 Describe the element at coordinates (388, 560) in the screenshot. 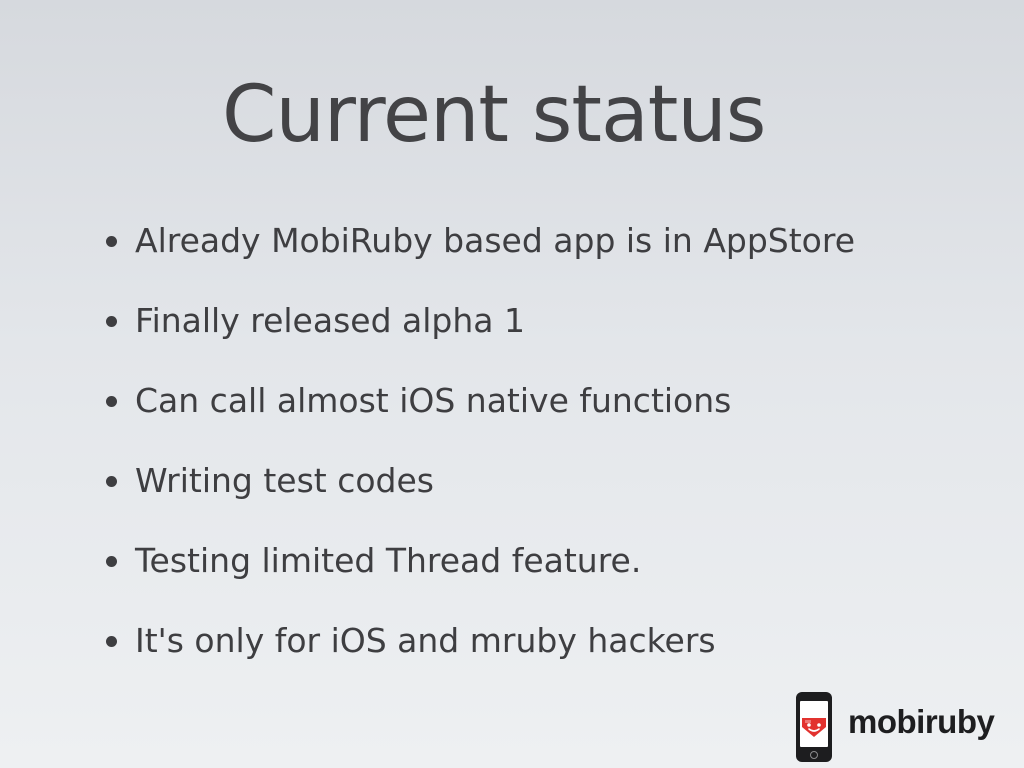

I see `bullet-text: Testing limited Thread feature.` at that location.